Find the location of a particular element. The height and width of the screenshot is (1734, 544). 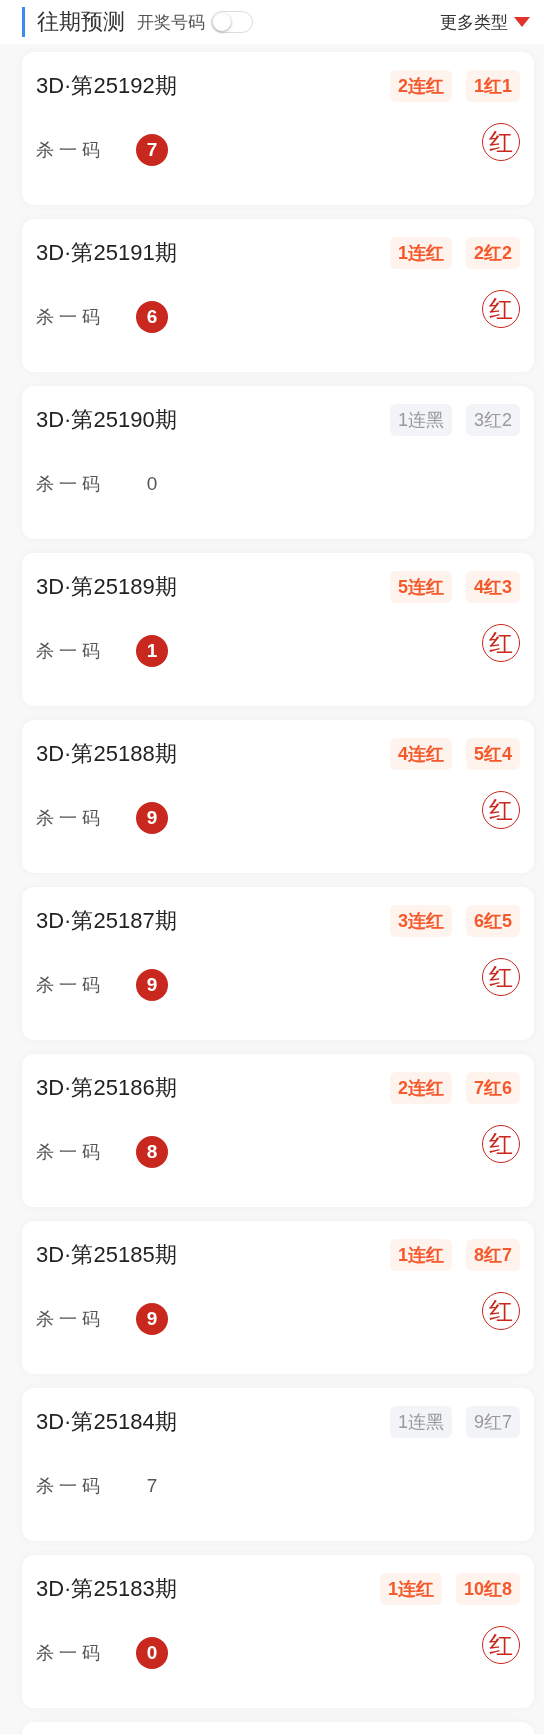

issue-title: 3D·第25183期 is located at coordinates (107, 1589).